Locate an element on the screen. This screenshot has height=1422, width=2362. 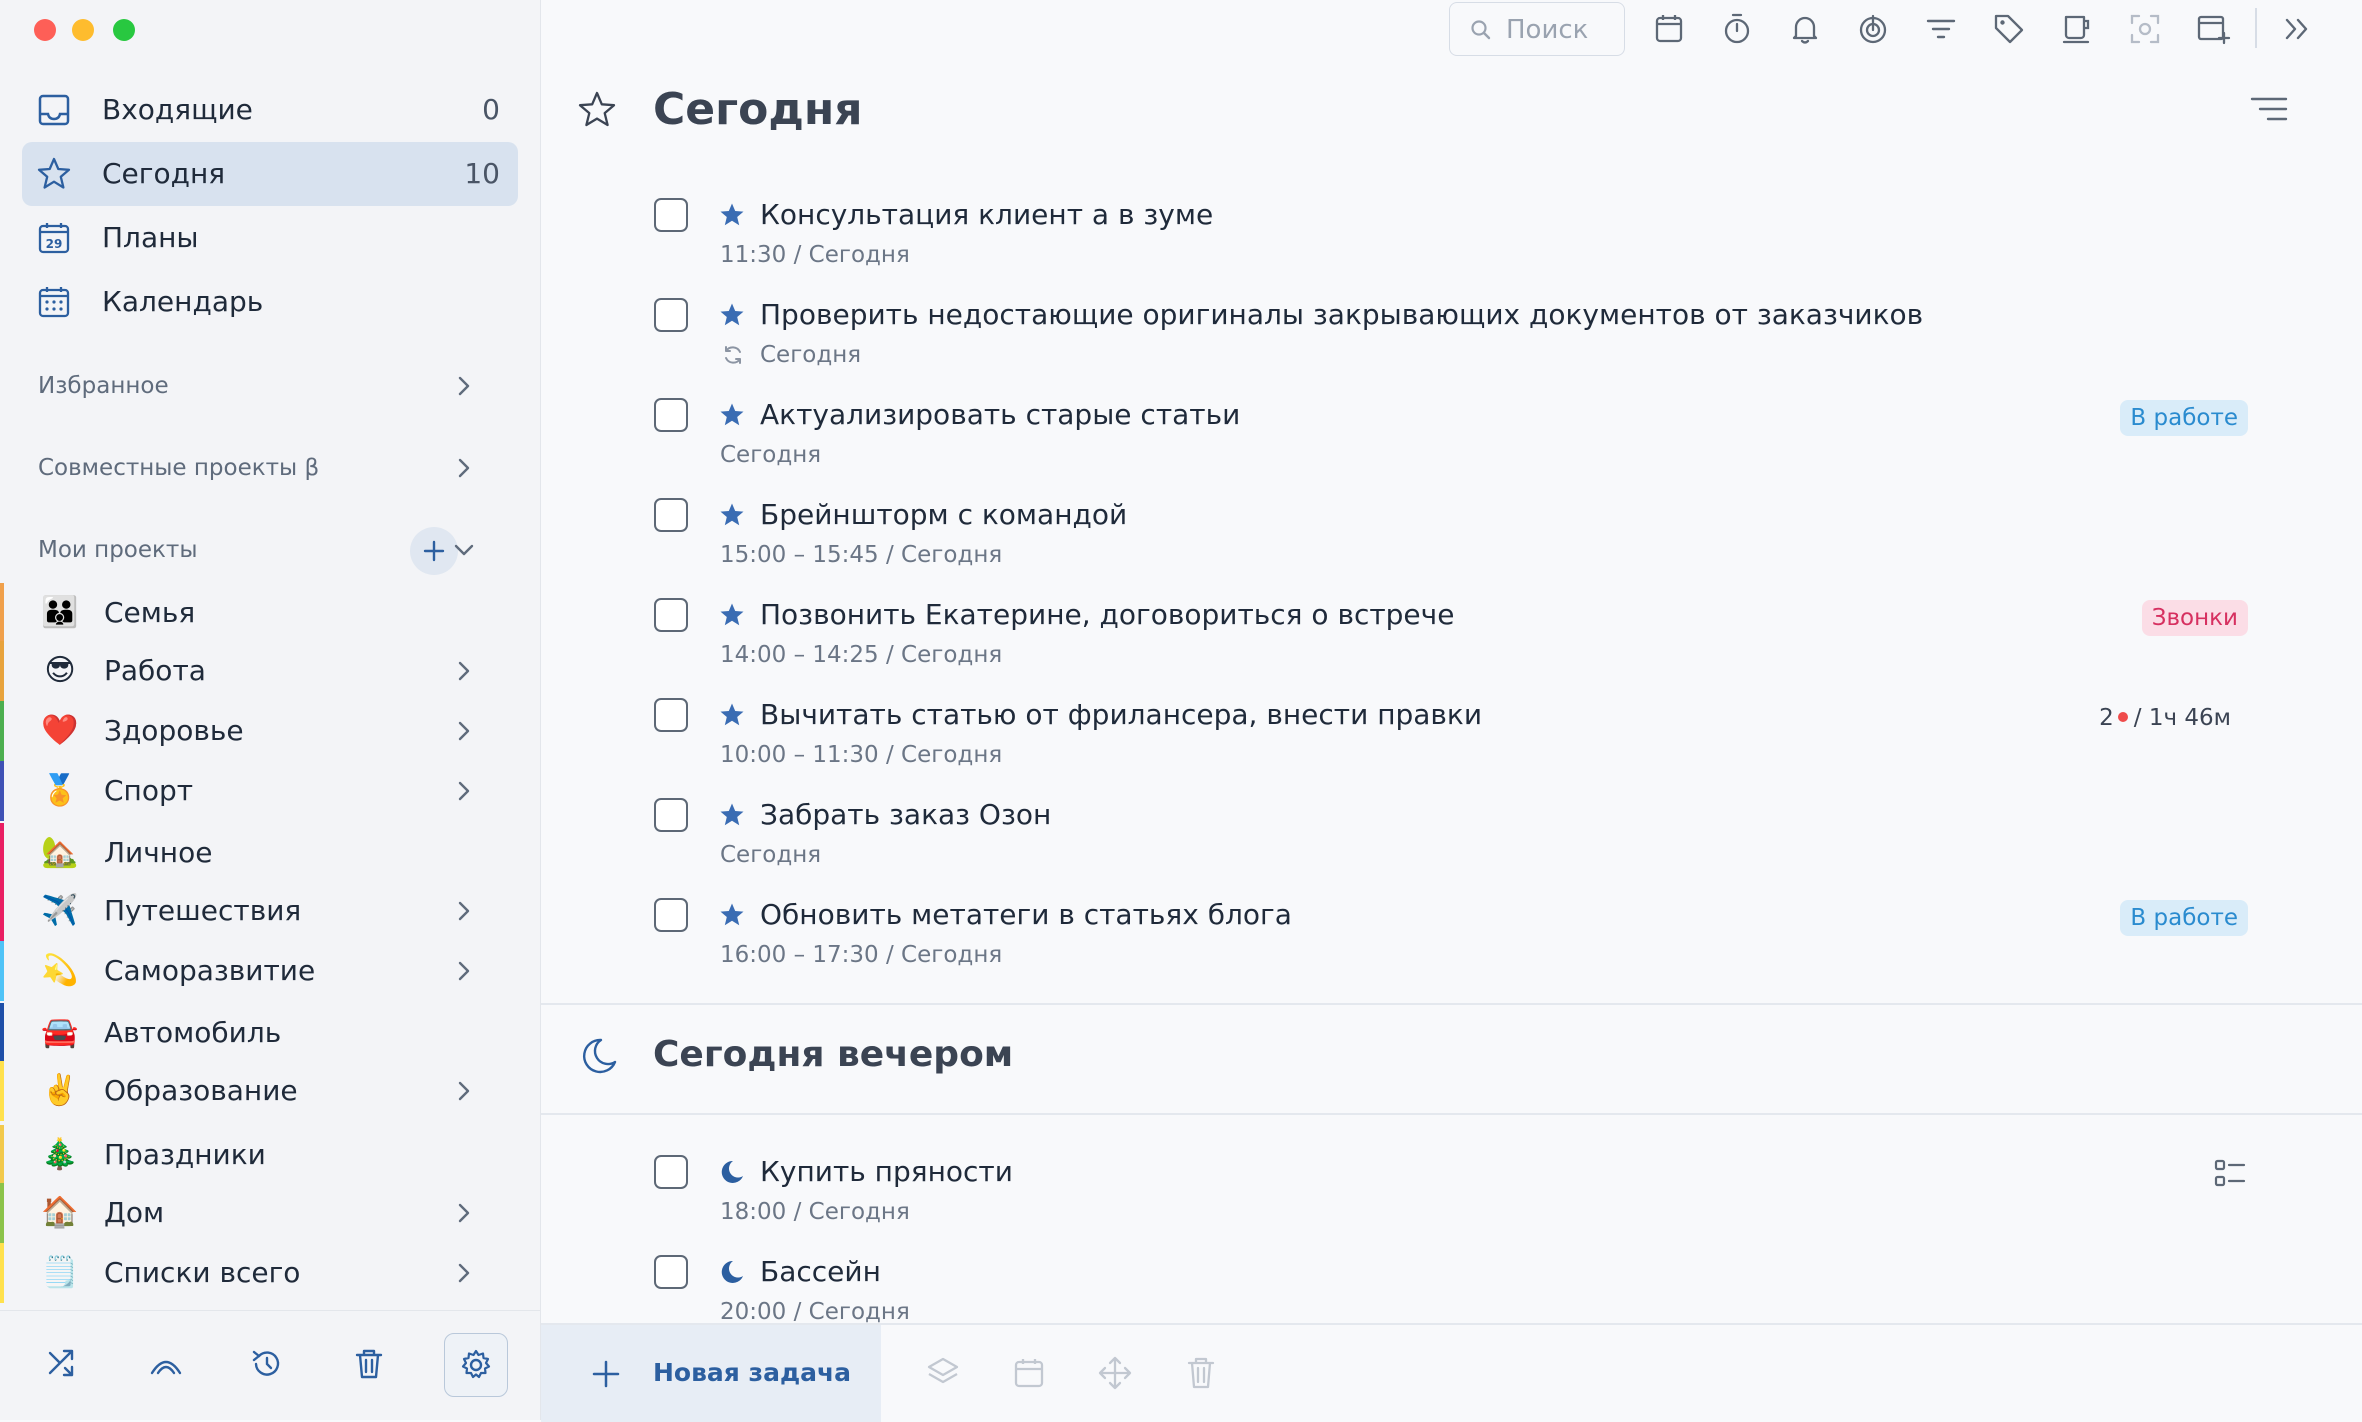
project-item: 😎 Работа is located at coordinates (270, 671).